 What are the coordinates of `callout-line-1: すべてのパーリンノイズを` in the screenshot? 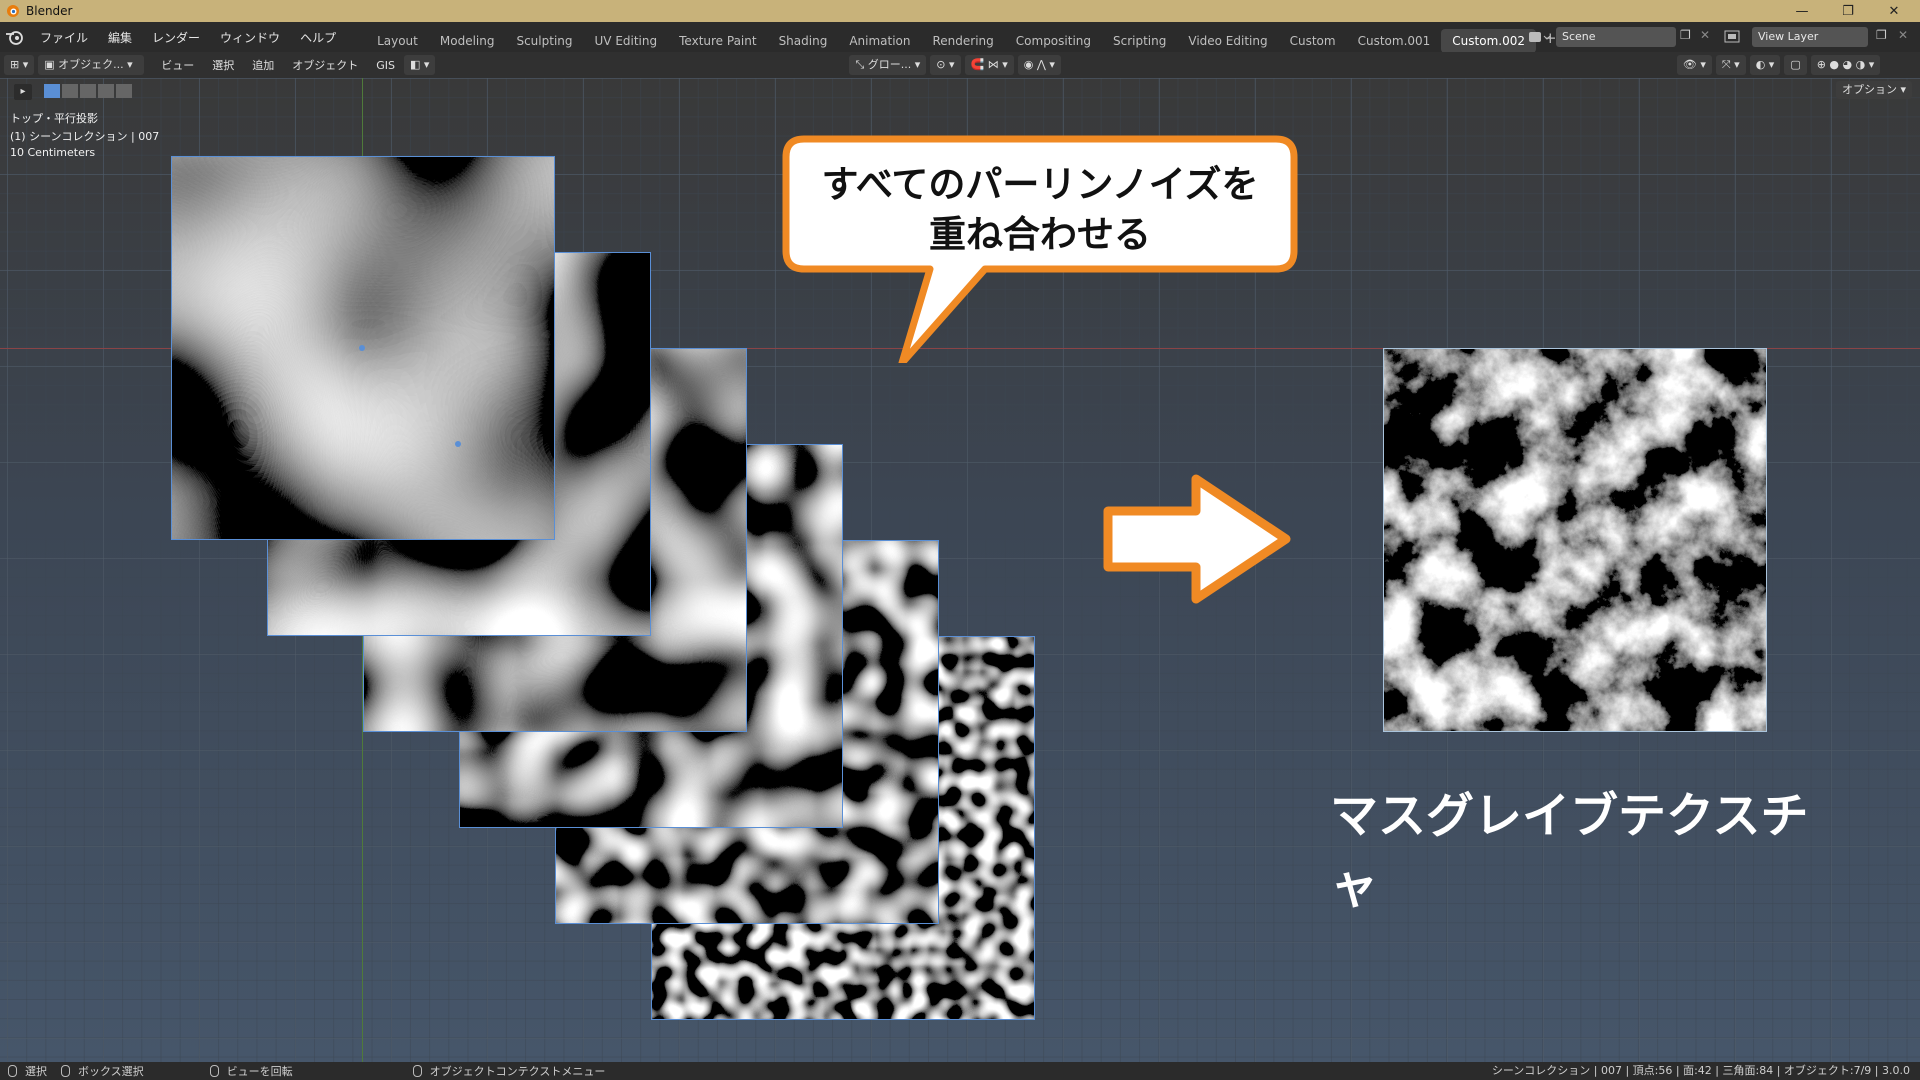 It's located at (1040, 184).